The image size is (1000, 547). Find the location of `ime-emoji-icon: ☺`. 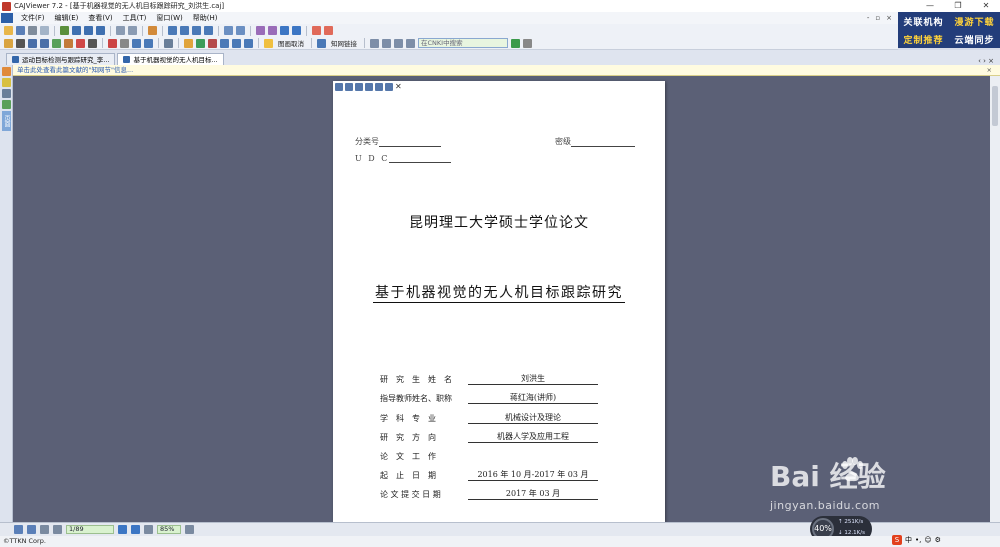

ime-emoji-icon: ☺ is located at coordinates (927, 540).